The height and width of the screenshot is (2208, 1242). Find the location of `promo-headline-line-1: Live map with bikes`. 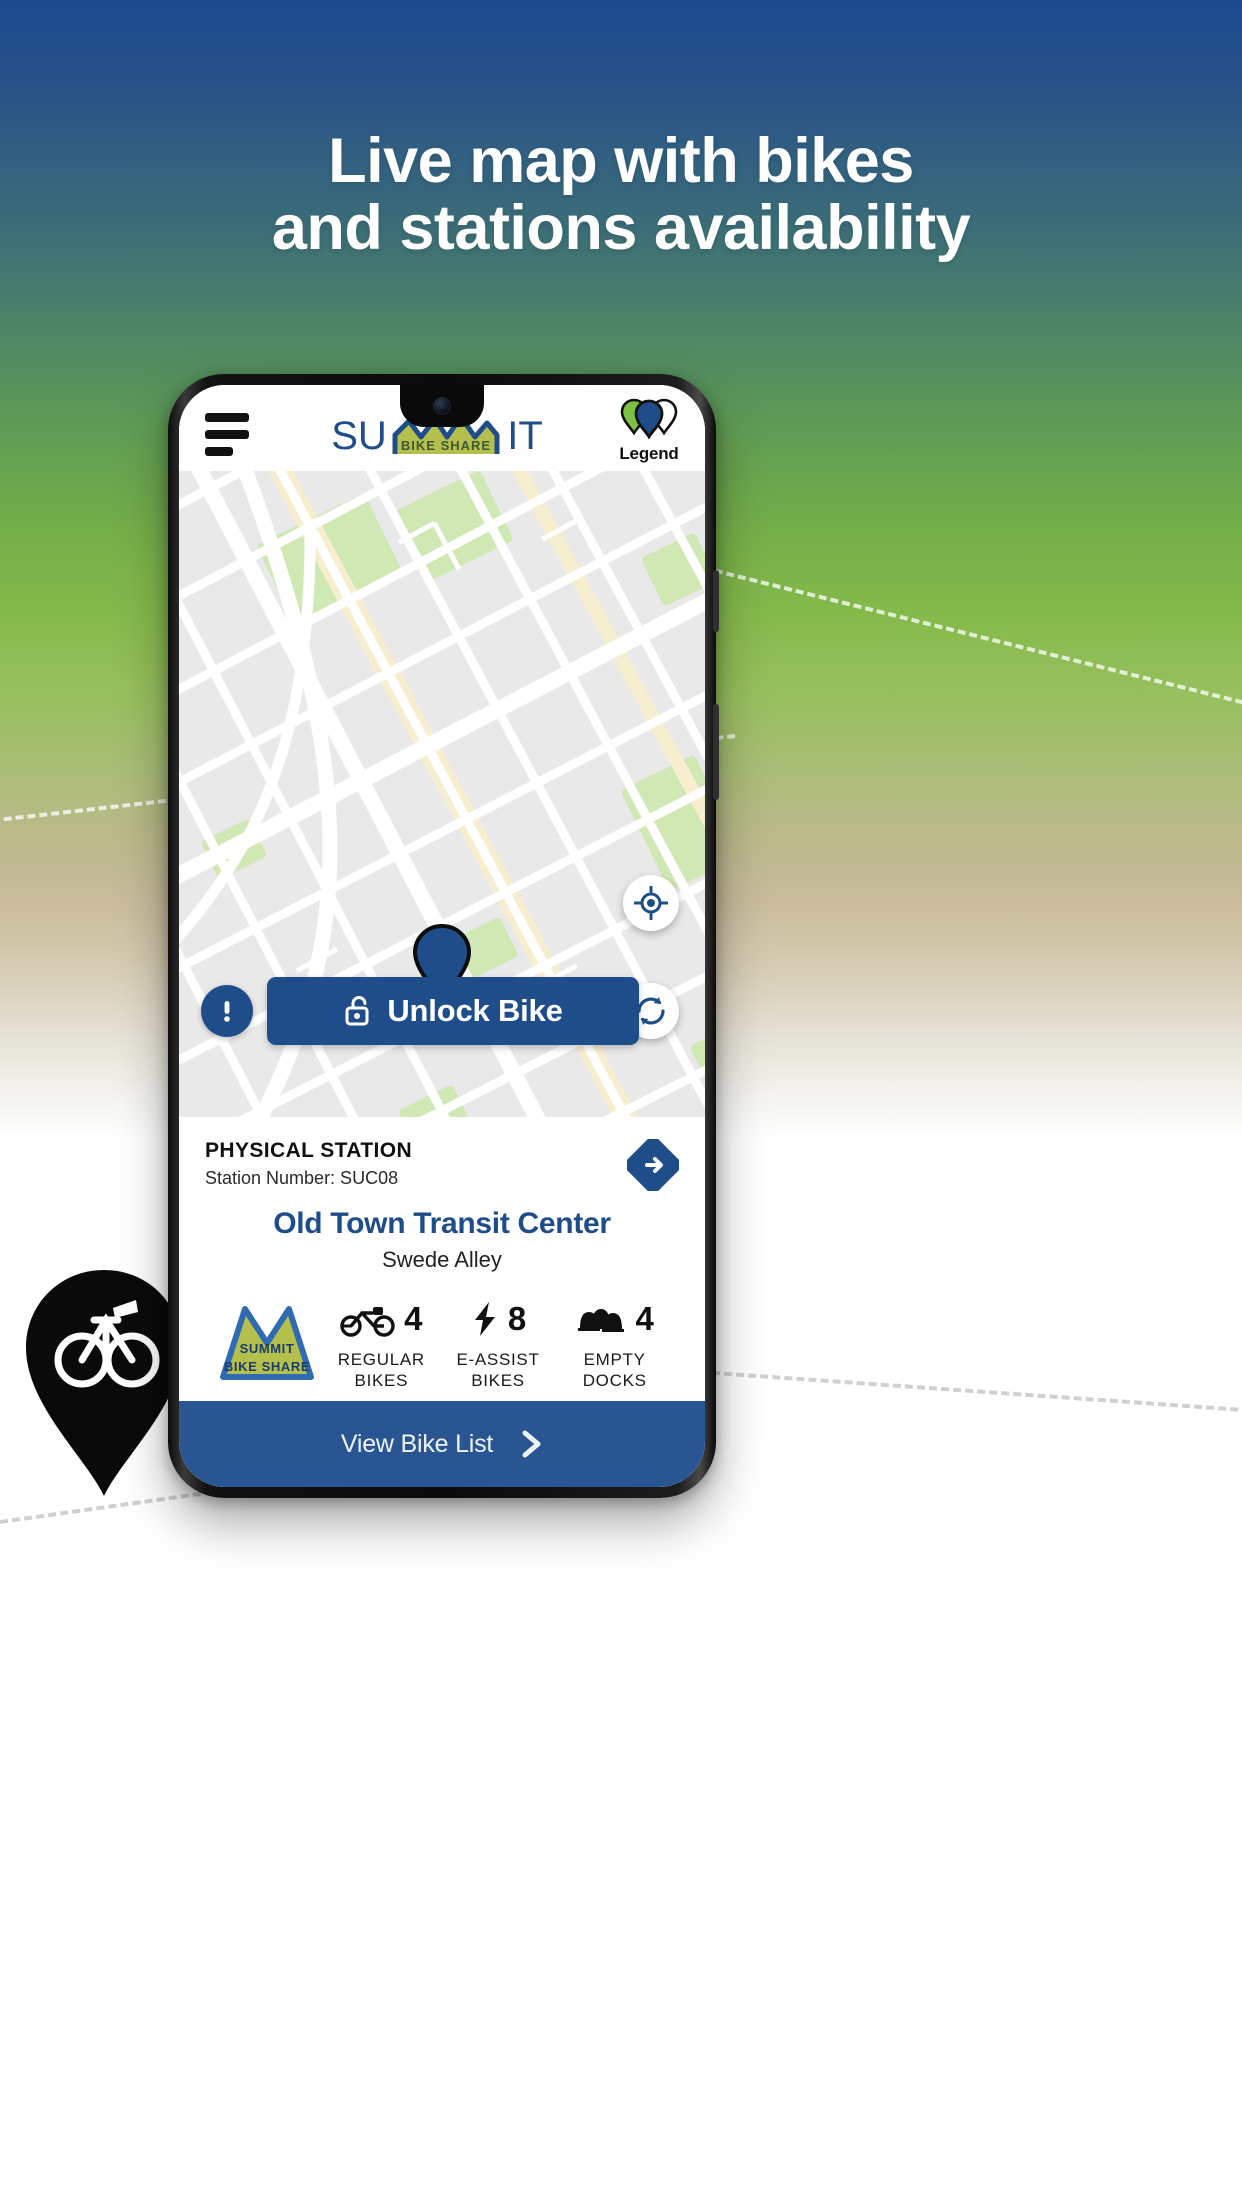

promo-headline-line-1: Live map with bikes is located at coordinates (621, 161).